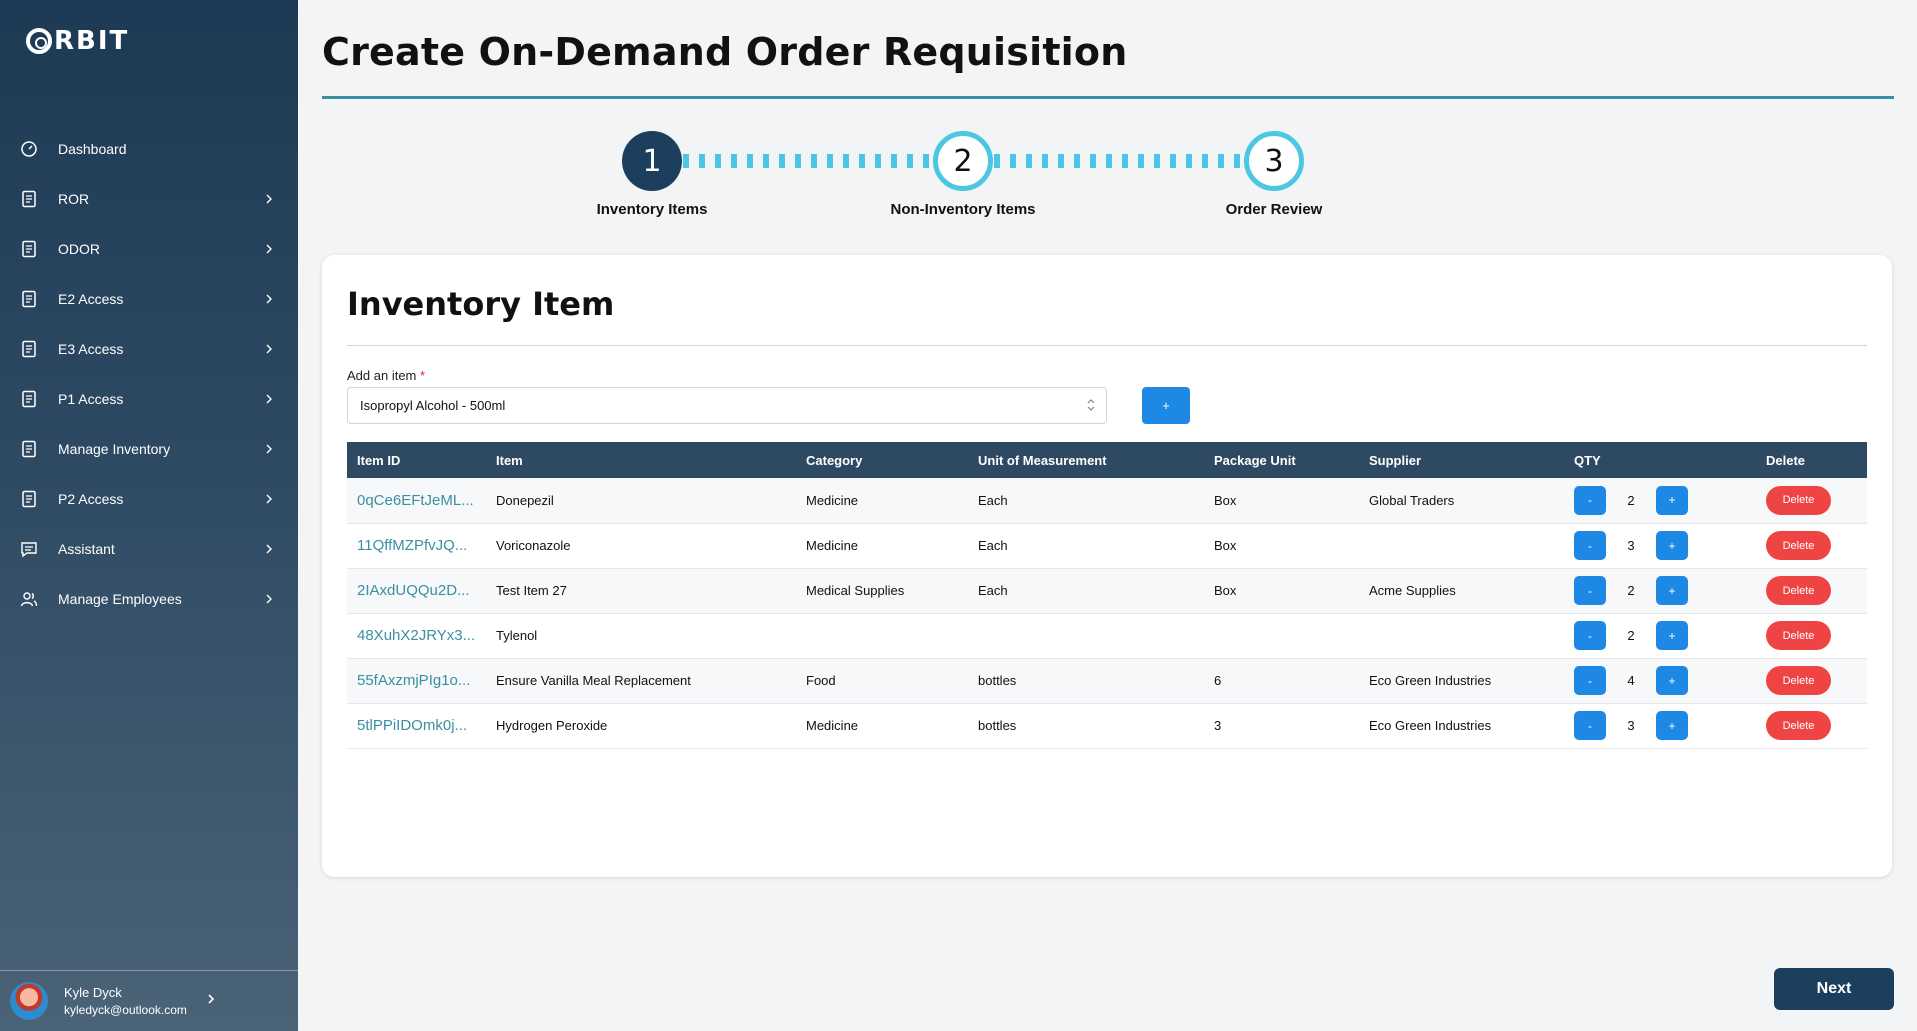  Describe the element at coordinates (1631, 680) in the screenshot. I see `qty-value: 4` at that location.